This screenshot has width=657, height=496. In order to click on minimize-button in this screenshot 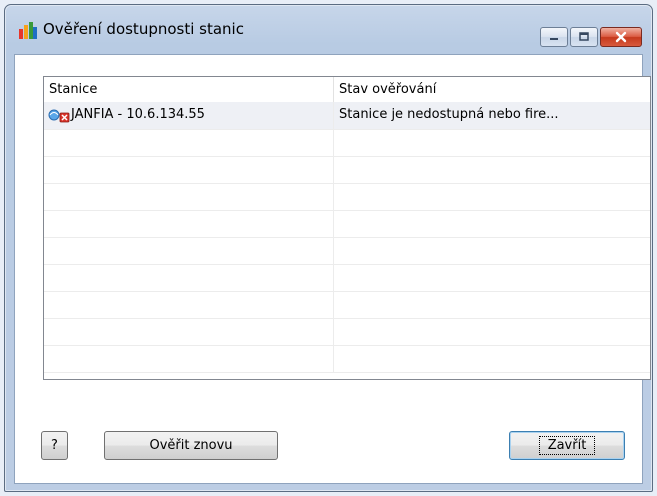, I will do `click(554, 37)`.